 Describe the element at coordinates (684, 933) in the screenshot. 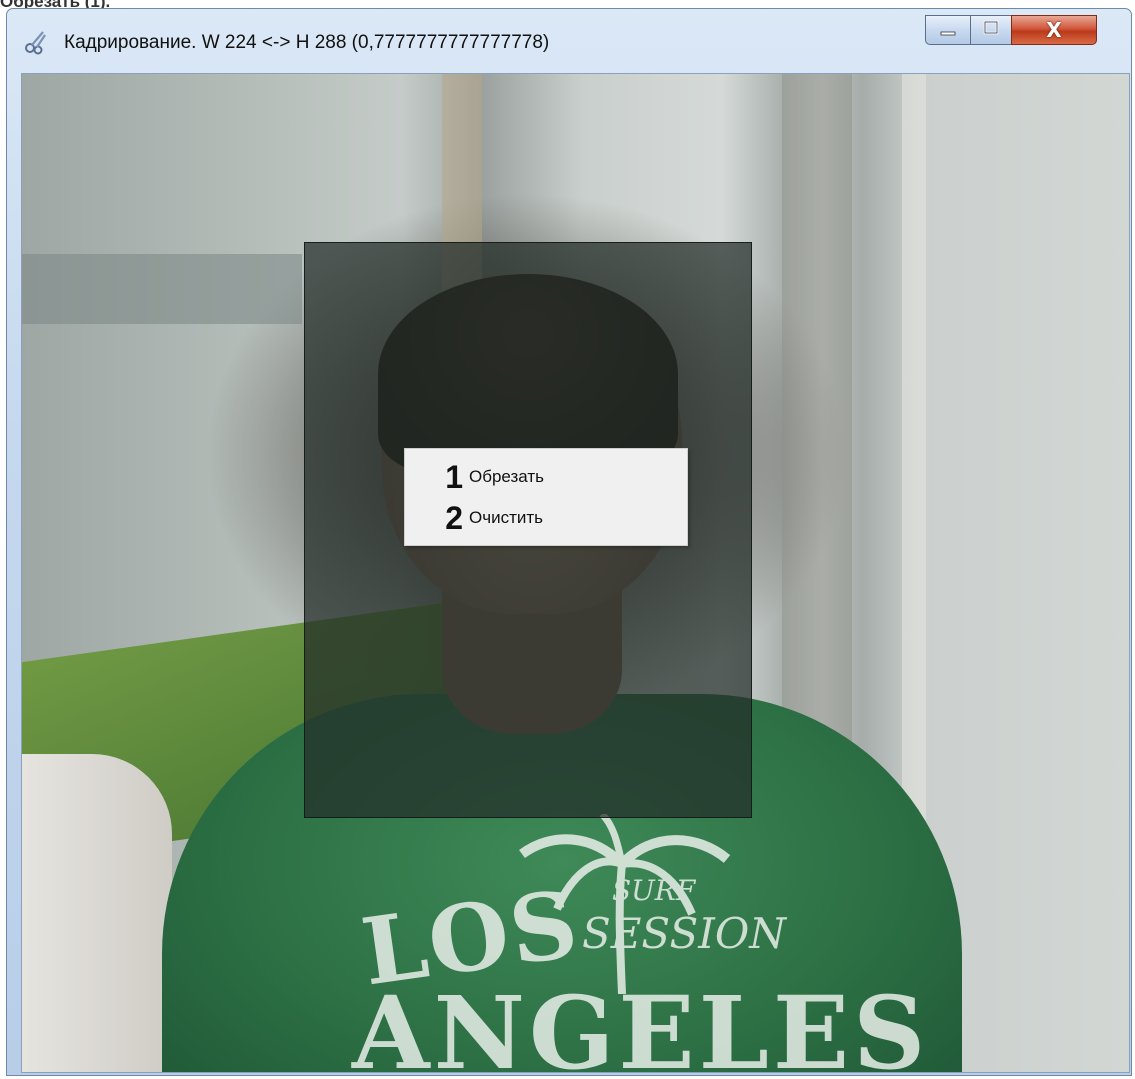

I see `shirt-print-session: SESSION` at that location.